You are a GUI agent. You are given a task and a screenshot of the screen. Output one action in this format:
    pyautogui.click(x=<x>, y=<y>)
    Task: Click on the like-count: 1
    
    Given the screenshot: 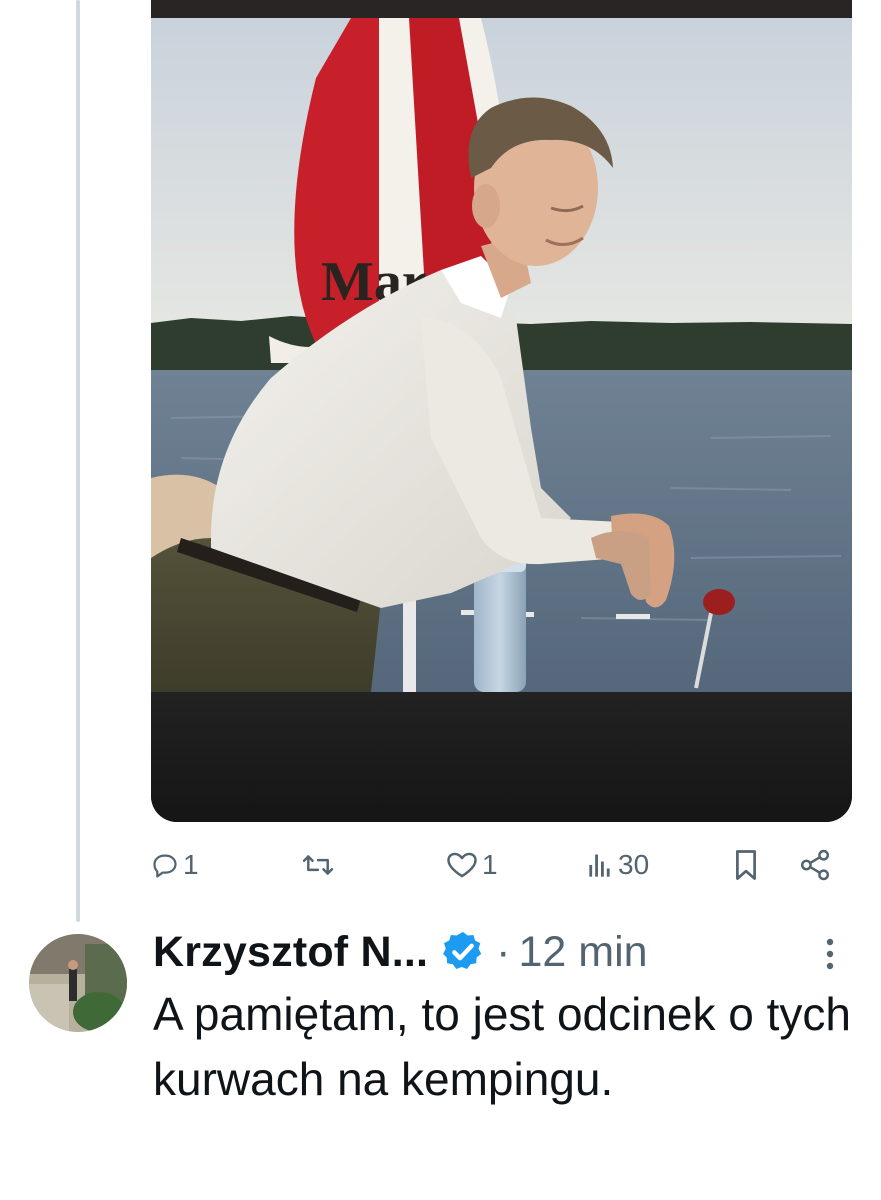 What is the action you would take?
    pyautogui.click(x=490, y=864)
    